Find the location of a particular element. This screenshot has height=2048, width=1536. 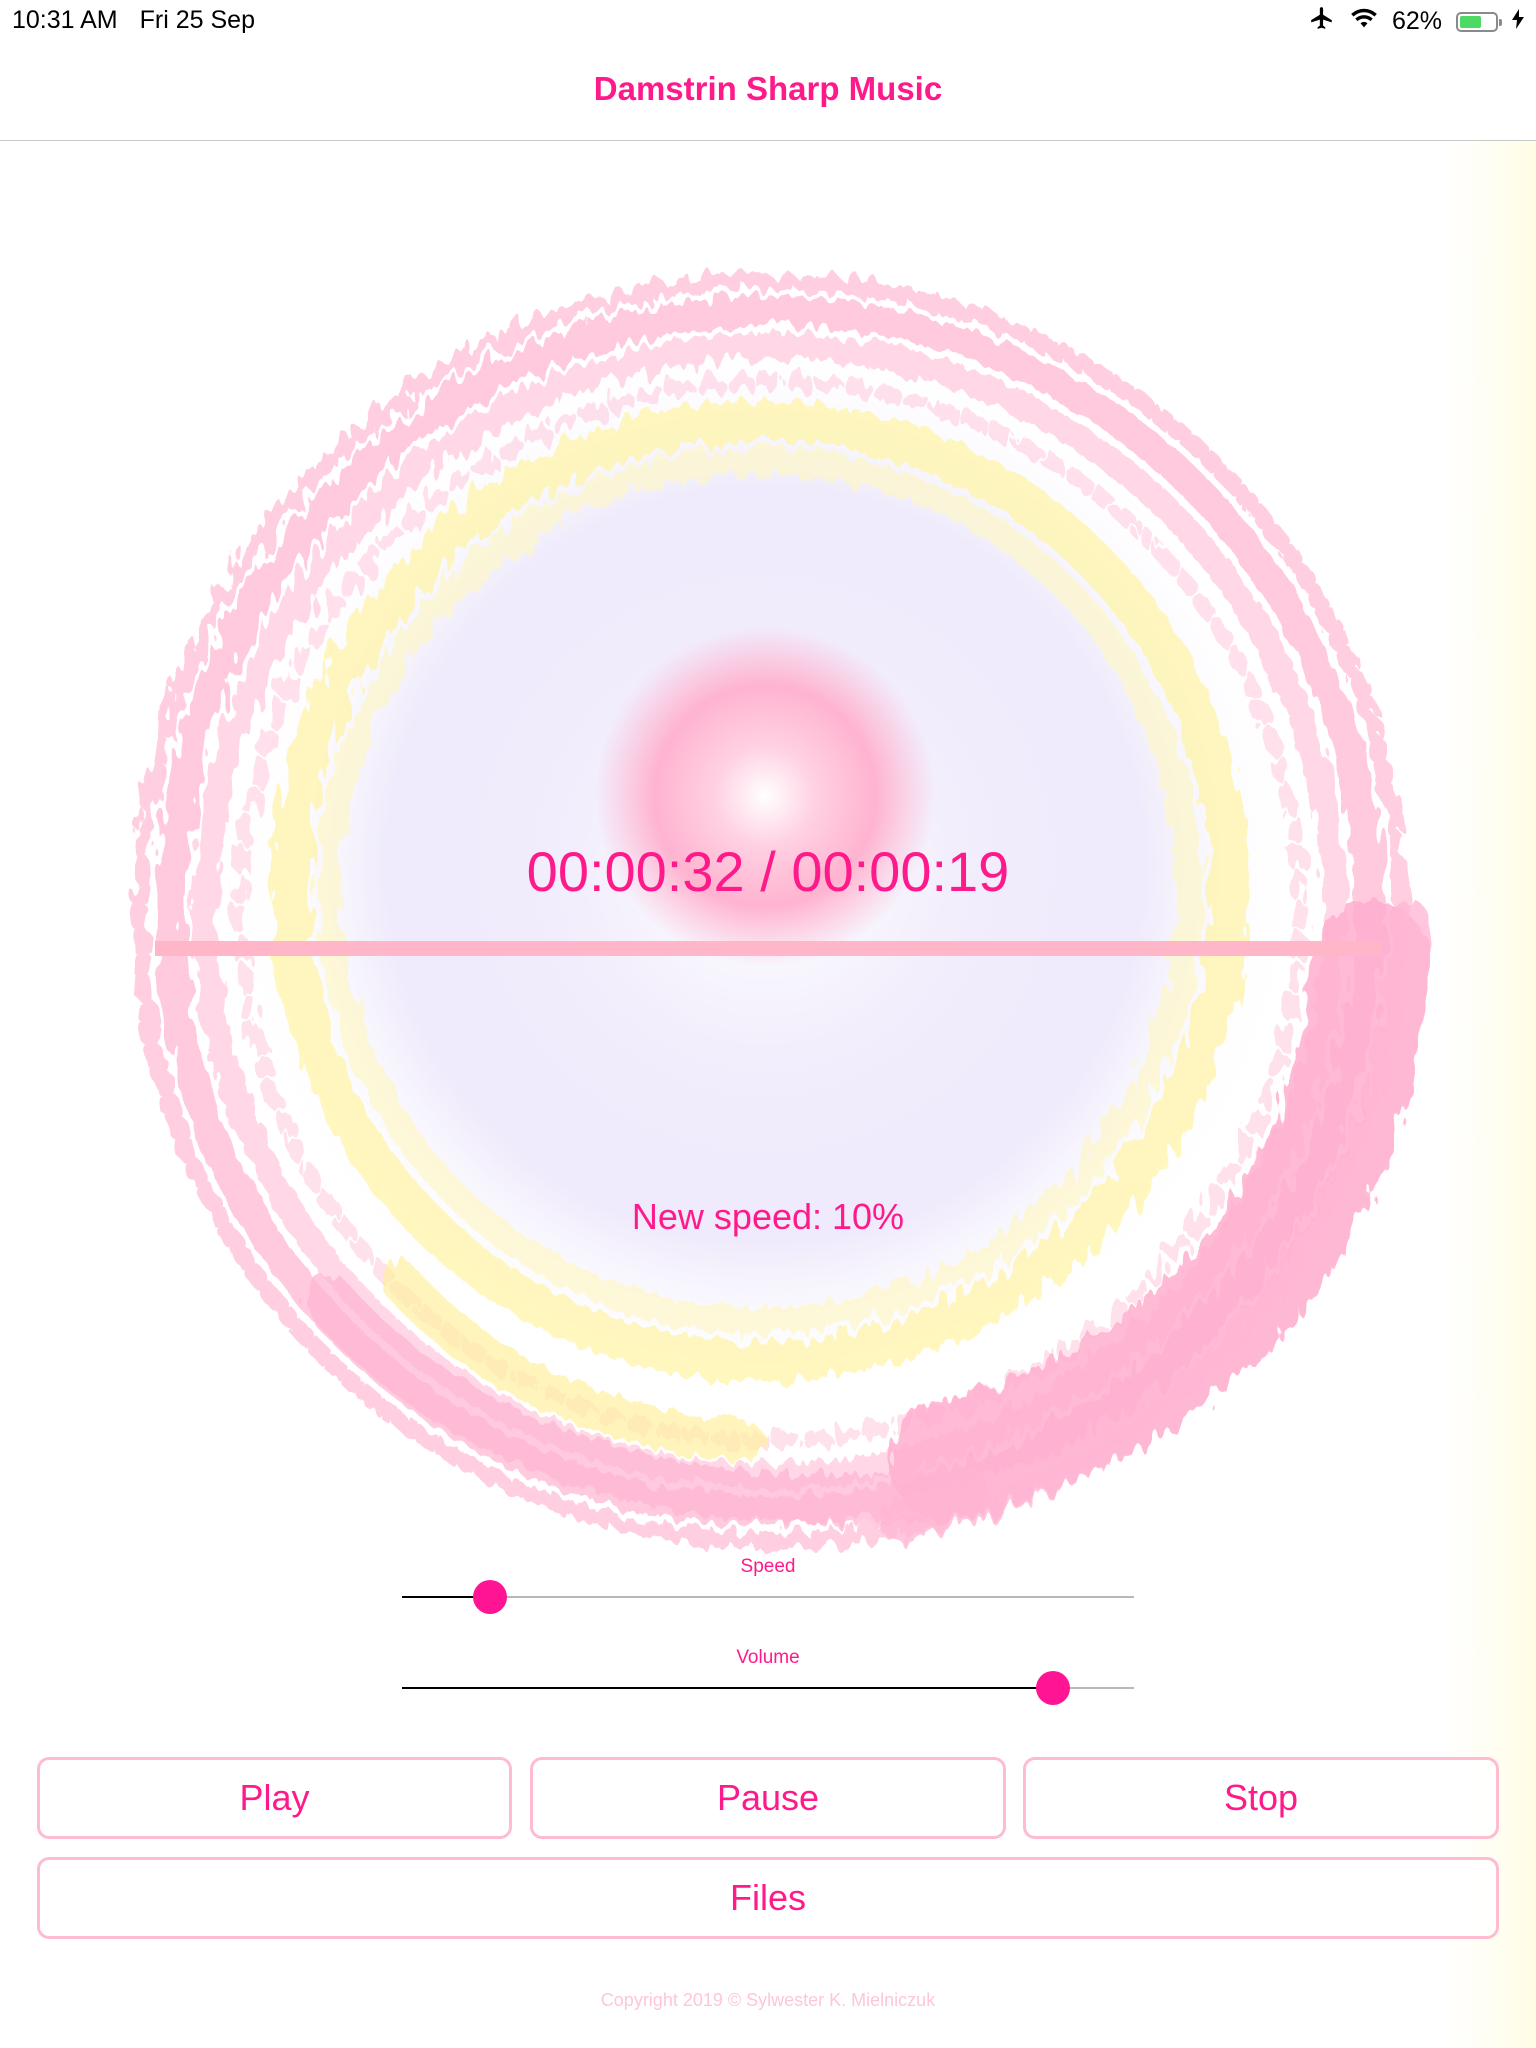

volume-slider-thumb is located at coordinates (1053, 1688).